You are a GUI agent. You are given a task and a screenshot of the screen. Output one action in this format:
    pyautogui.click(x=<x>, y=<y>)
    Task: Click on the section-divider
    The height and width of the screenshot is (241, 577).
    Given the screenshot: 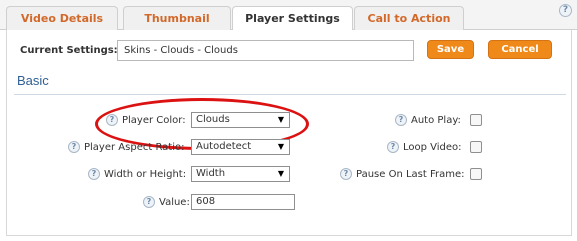 What is the action you would take?
    pyautogui.click(x=290, y=94)
    